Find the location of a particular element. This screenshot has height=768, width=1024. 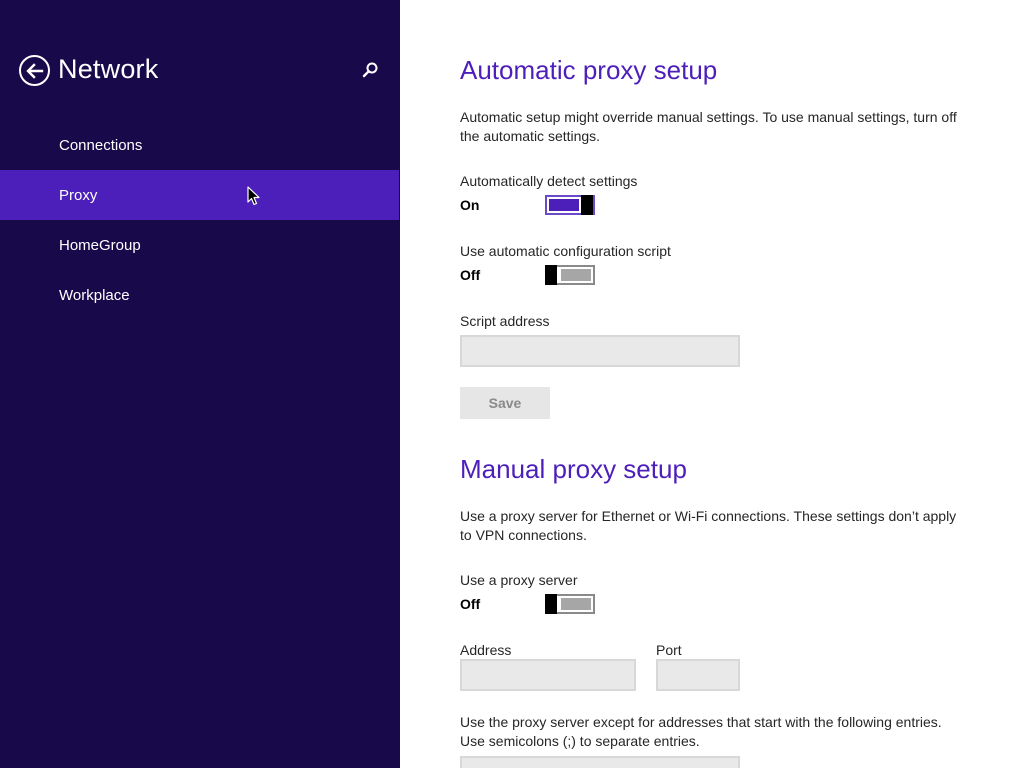

port-label: Port is located at coordinates (669, 650).